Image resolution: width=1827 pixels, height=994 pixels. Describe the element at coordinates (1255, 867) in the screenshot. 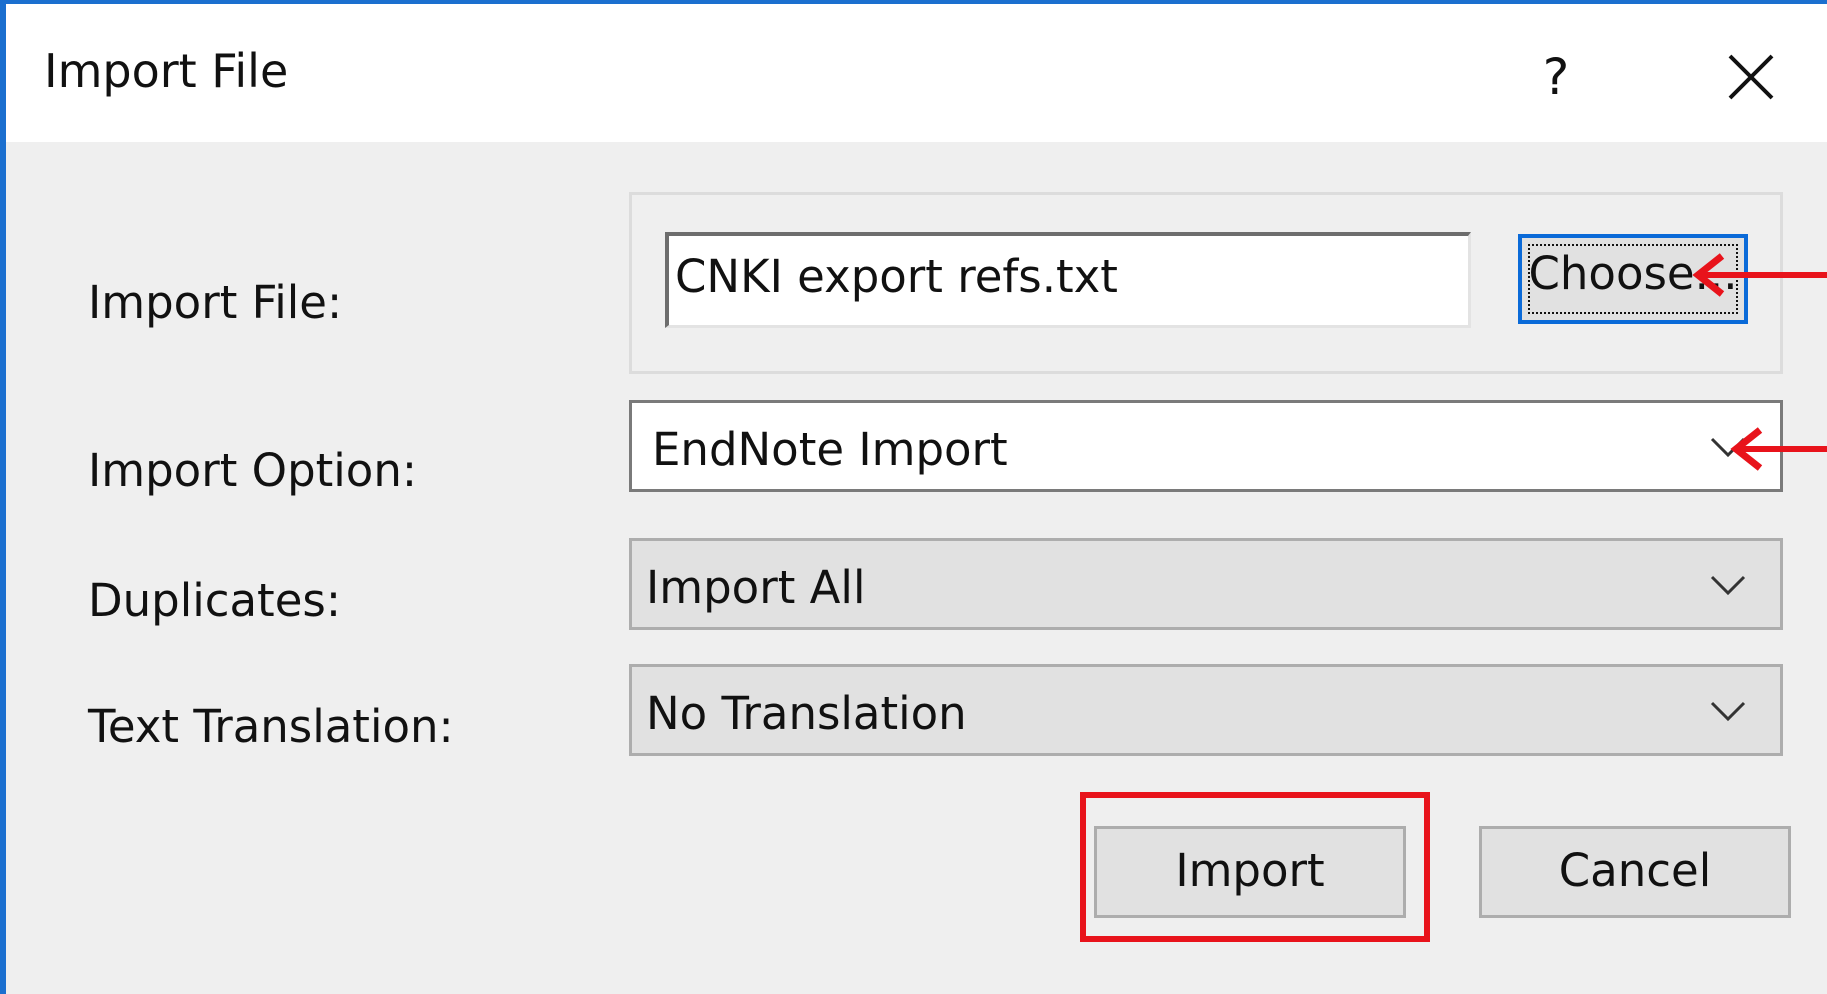

I see `import-highlight-box` at that location.